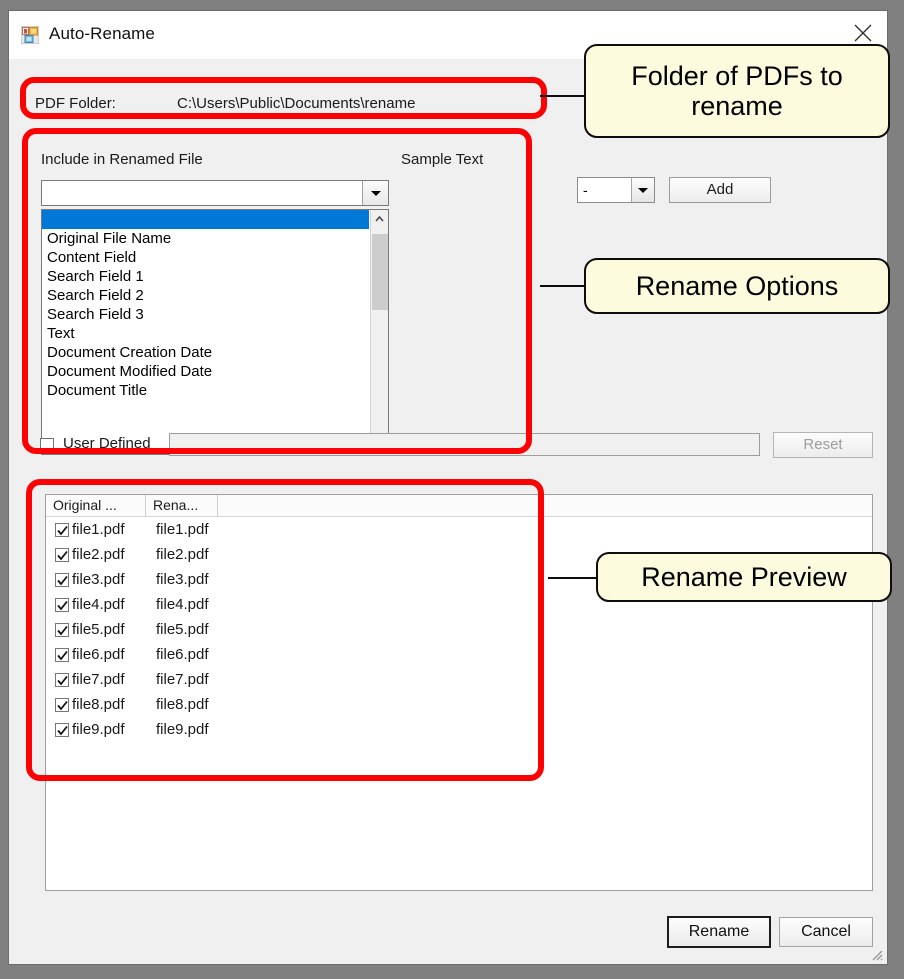 The image size is (904, 979). Describe the element at coordinates (182, 604) in the screenshot. I see `cell-renamed-name: file4.pdf` at that location.